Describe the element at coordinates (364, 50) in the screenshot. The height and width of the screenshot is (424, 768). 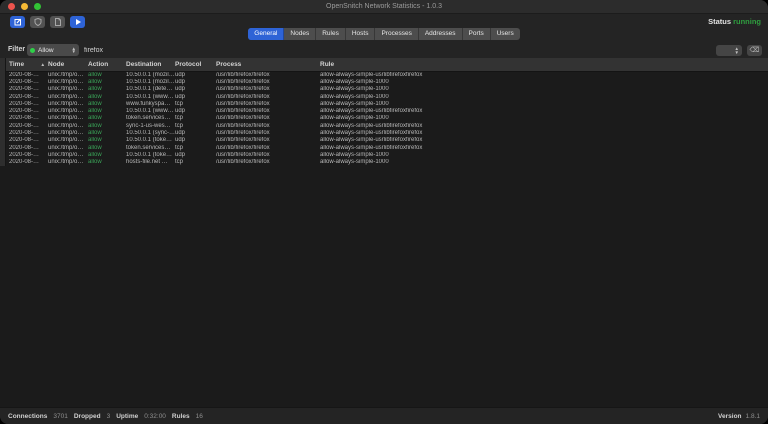
I see `filter-query-input` at that location.